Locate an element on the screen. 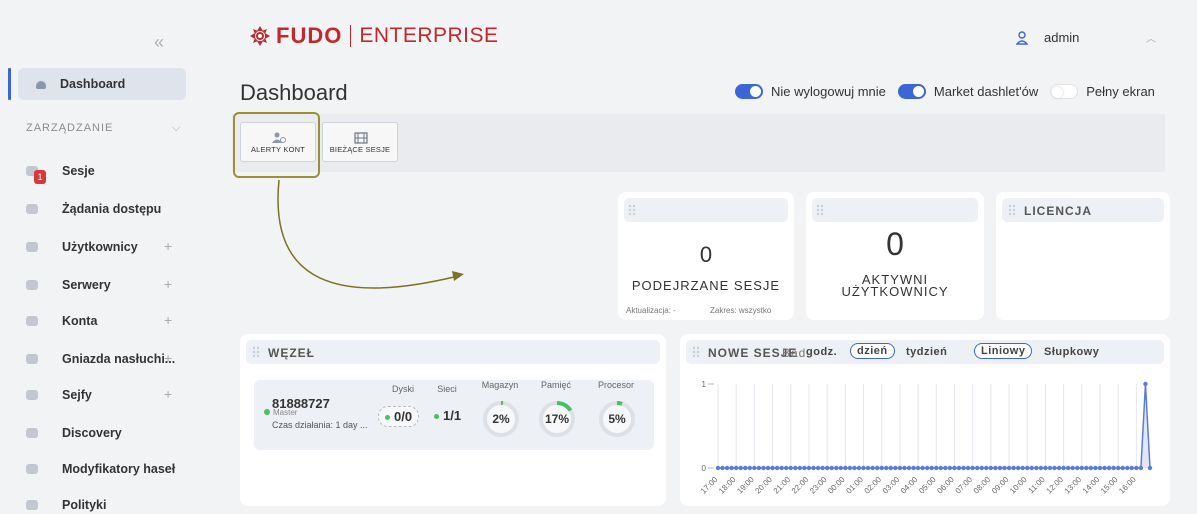 The height and width of the screenshot is (514, 1197). sidebar-item-label: Konta is located at coordinates (80, 321).